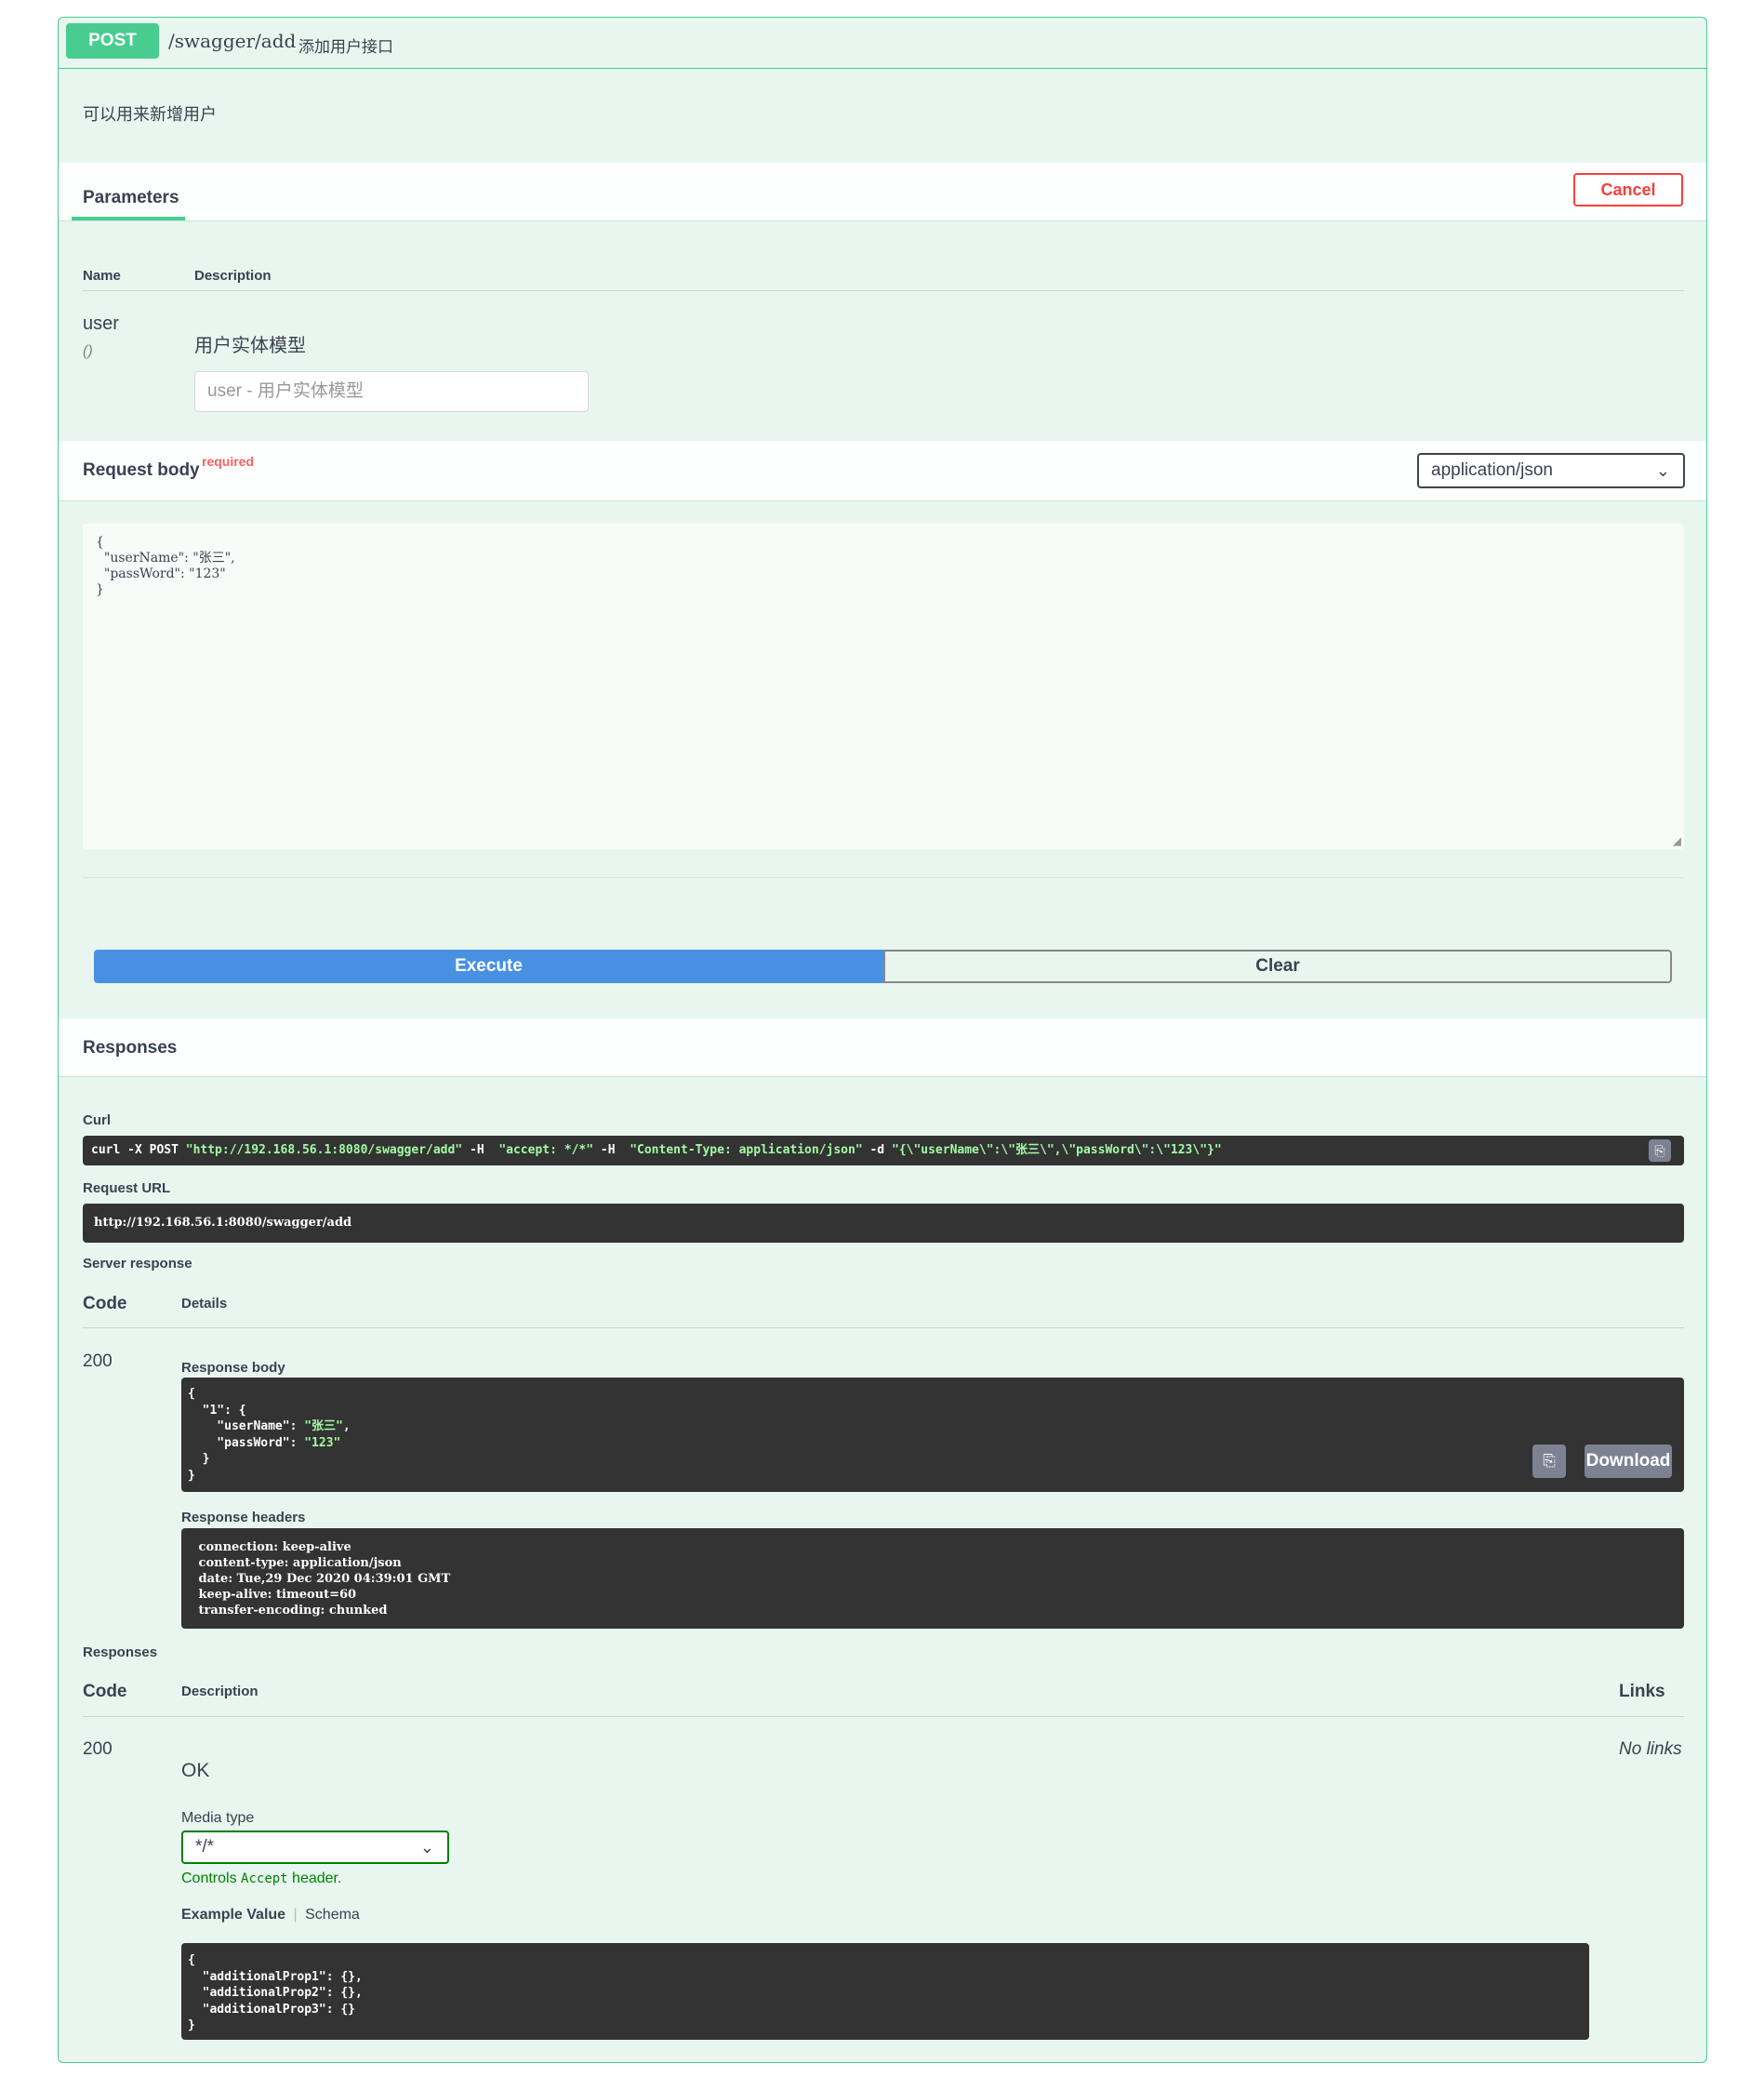 This screenshot has height=2077, width=1764. Describe the element at coordinates (746, 1150) in the screenshot. I see `curl-content-type: "Content-Type: application/json"` at that location.